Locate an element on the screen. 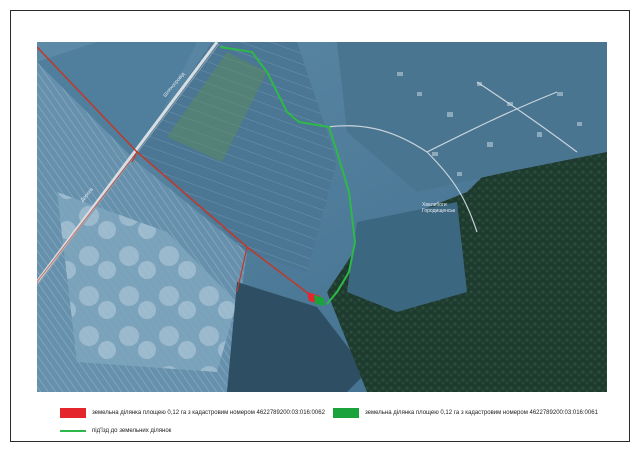  village-label: Хвалибоги Городищенськ is located at coordinates (439, 208).